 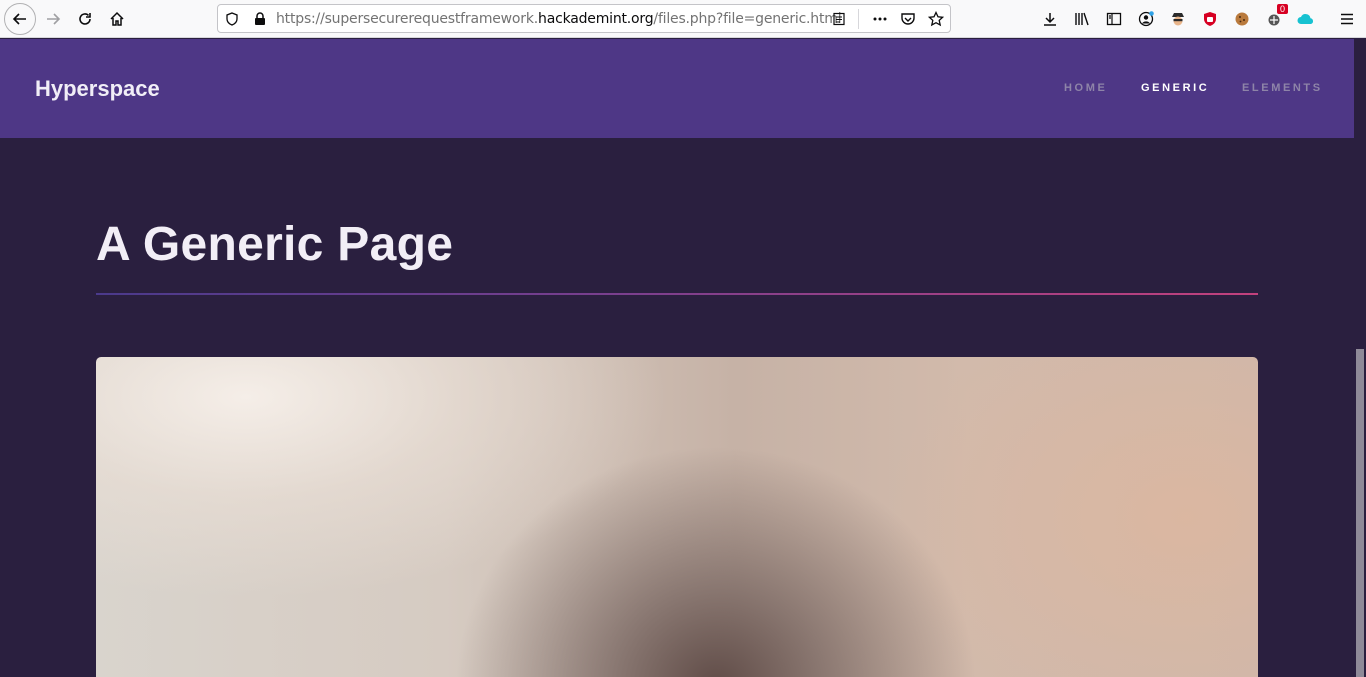 I want to click on back-button, so click(x=20, y=19).